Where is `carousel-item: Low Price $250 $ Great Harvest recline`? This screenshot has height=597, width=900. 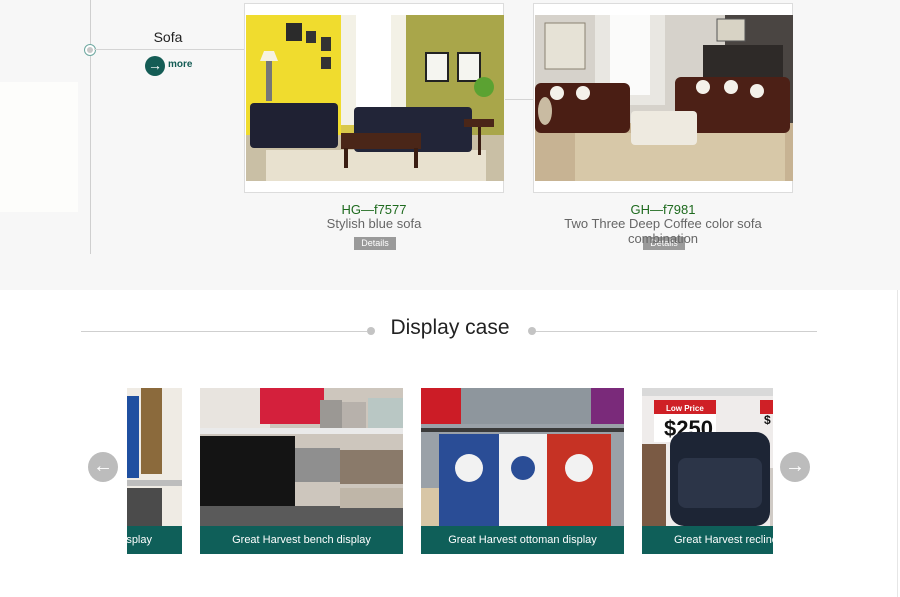 carousel-item: Low Price $250 $ Great Harvest recline is located at coordinates (707, 471).